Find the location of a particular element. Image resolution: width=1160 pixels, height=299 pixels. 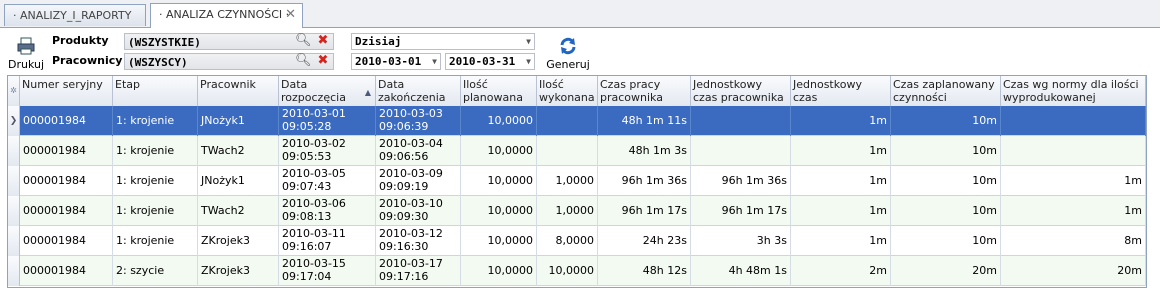

col-header: Czas pracy pracownika is located at coordinates (644, 91).